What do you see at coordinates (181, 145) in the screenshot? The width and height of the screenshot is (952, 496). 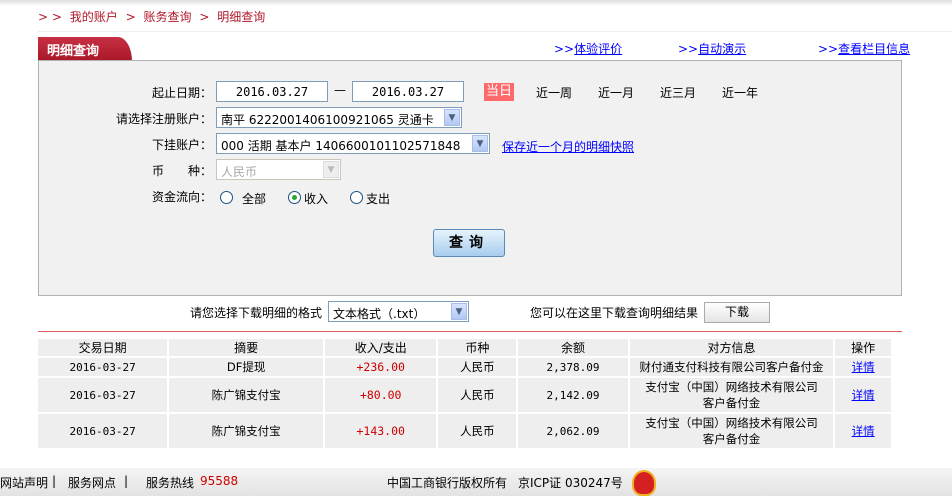 I see `sub-account-label: 下挂账户：` at bounding box center [181, 145].